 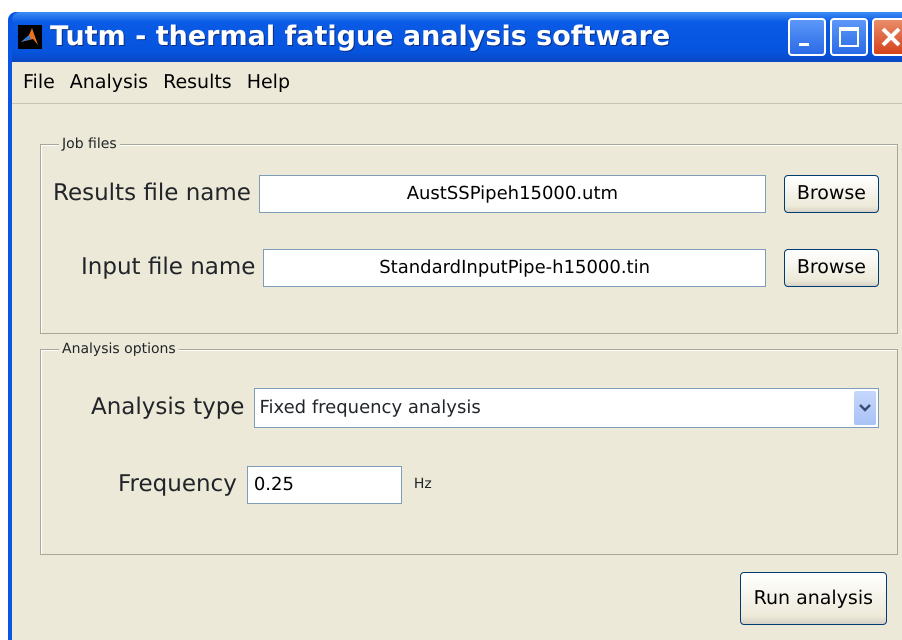 I want to click on app-icon, so click(x=30, y=37).